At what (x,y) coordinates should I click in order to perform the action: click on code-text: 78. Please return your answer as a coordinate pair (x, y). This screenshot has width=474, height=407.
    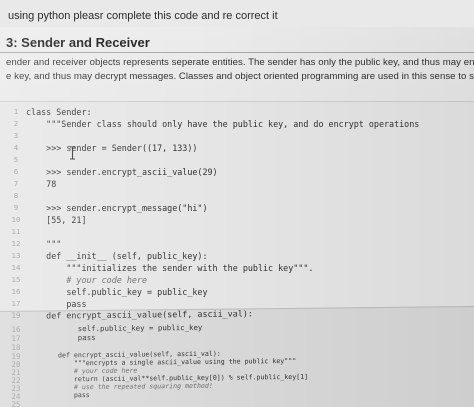
    Looking at the image, I should click on (41, 184).